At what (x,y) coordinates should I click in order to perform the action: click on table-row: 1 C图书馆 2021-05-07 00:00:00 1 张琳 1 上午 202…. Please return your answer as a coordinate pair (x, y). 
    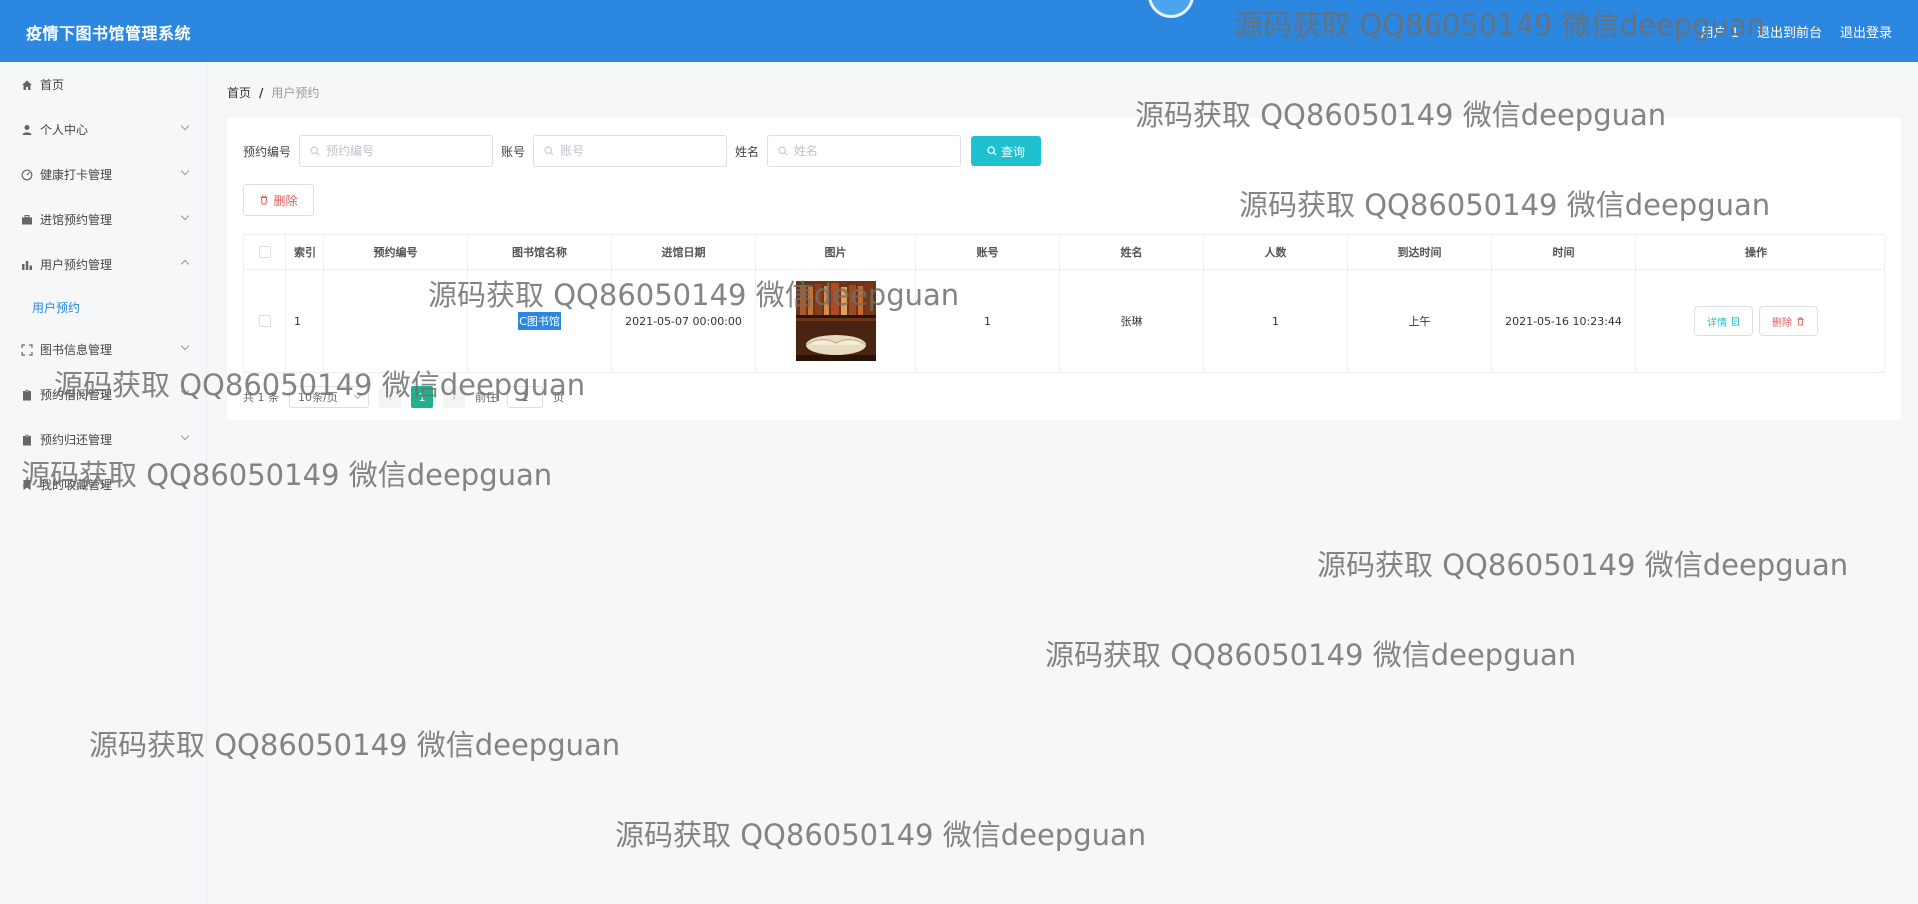
    Looking at the image, I should click on (1064, 321).